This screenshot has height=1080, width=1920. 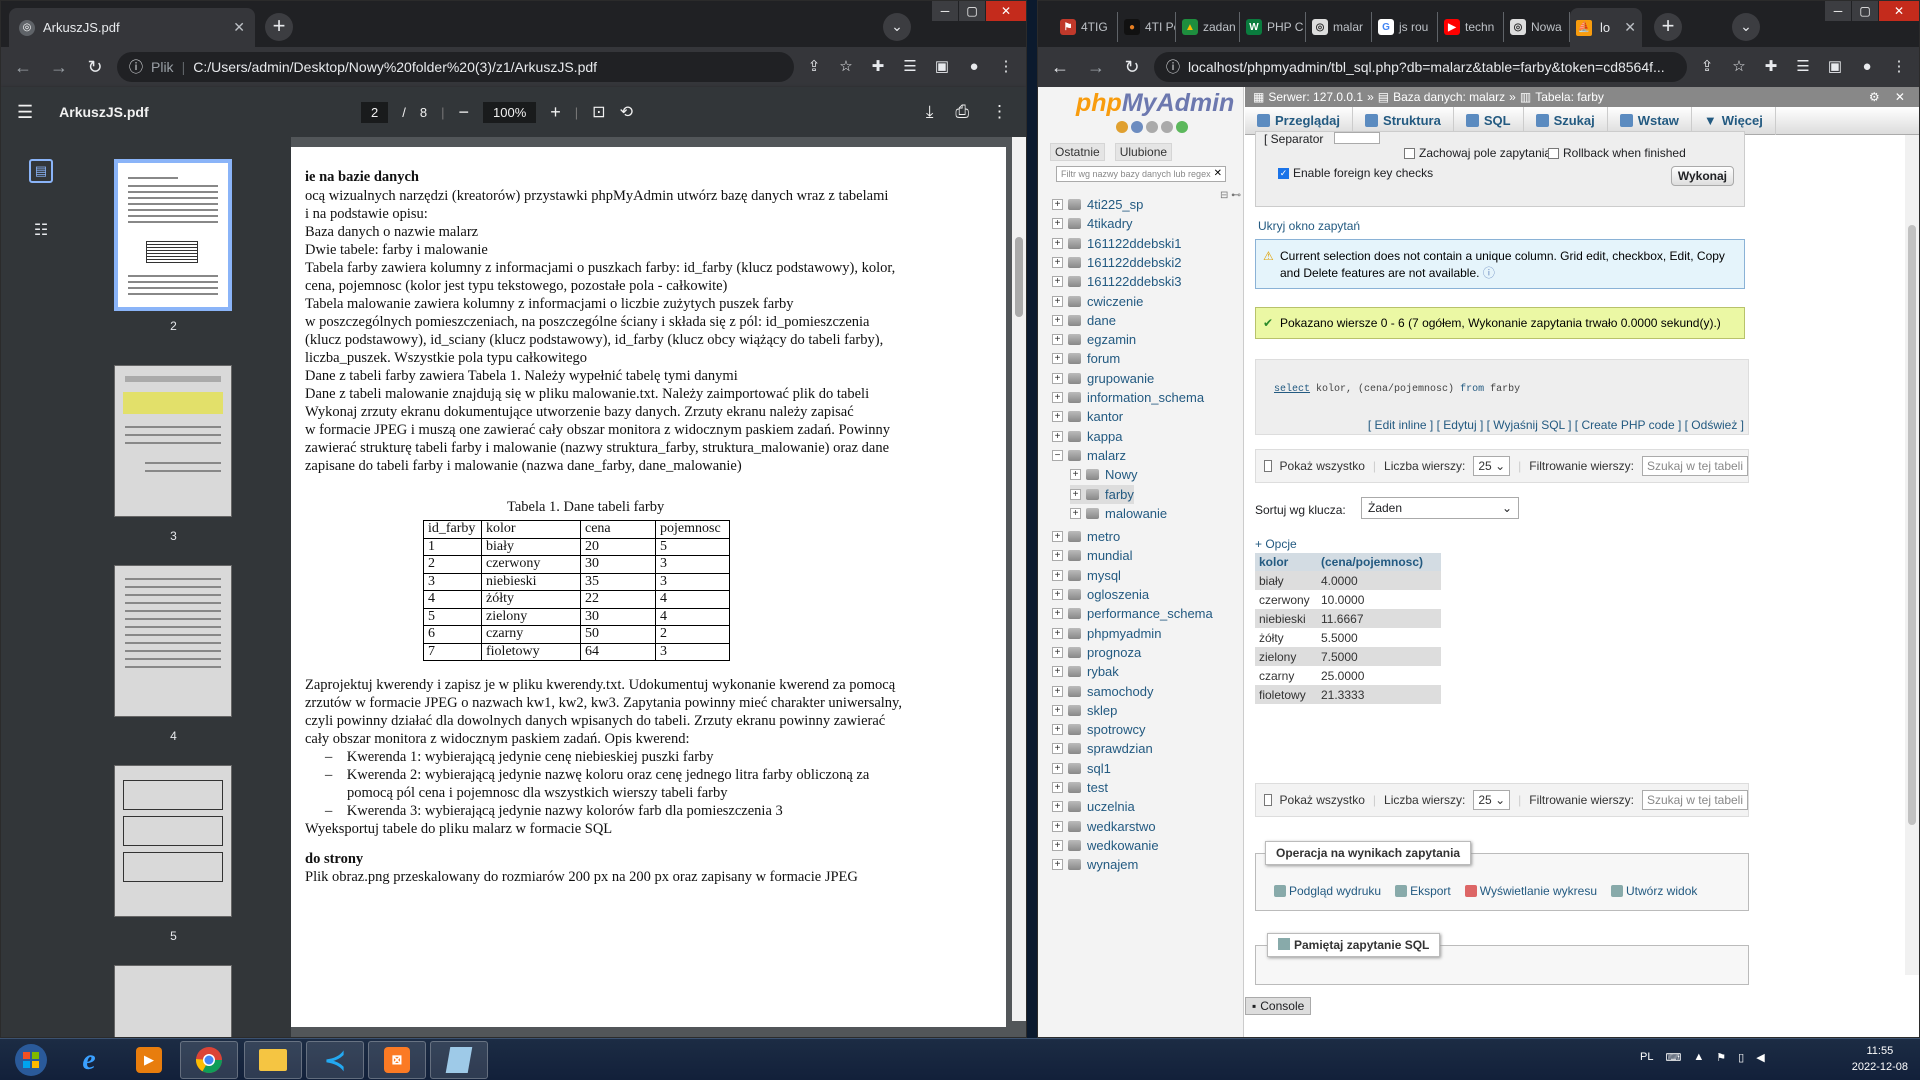 What do you see at coordinates (1095, 864) in the screenshot?
I see `database-item: + wynajem` at bounding box center [1095, 864].